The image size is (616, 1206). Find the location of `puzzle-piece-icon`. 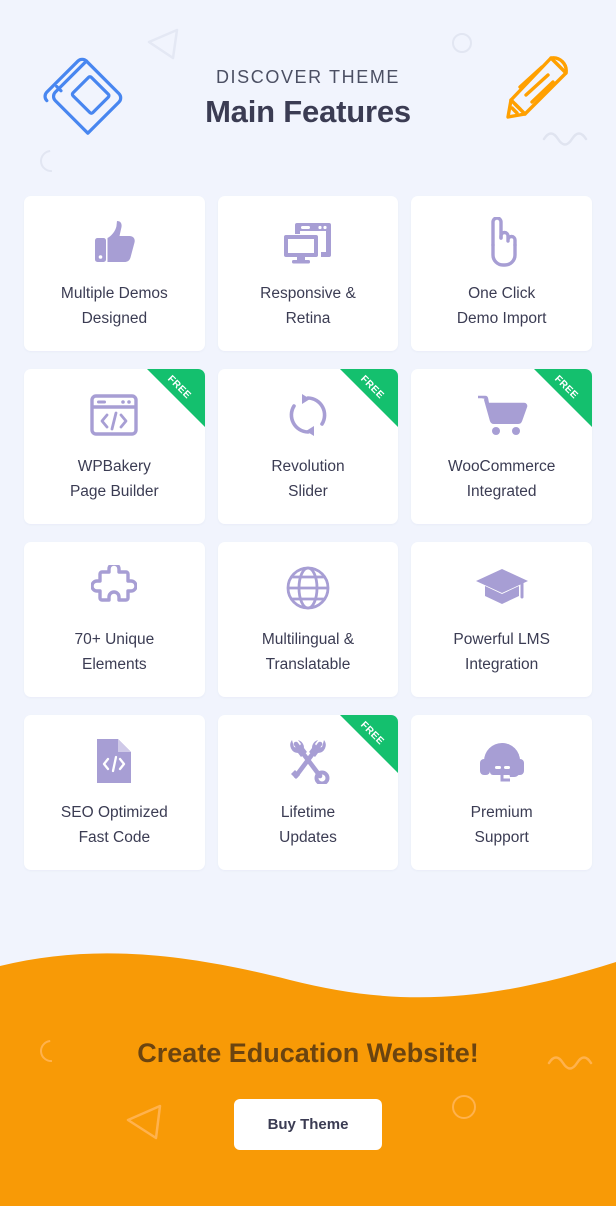

puzzle-piece-icon is located at coordinates (114, 588).